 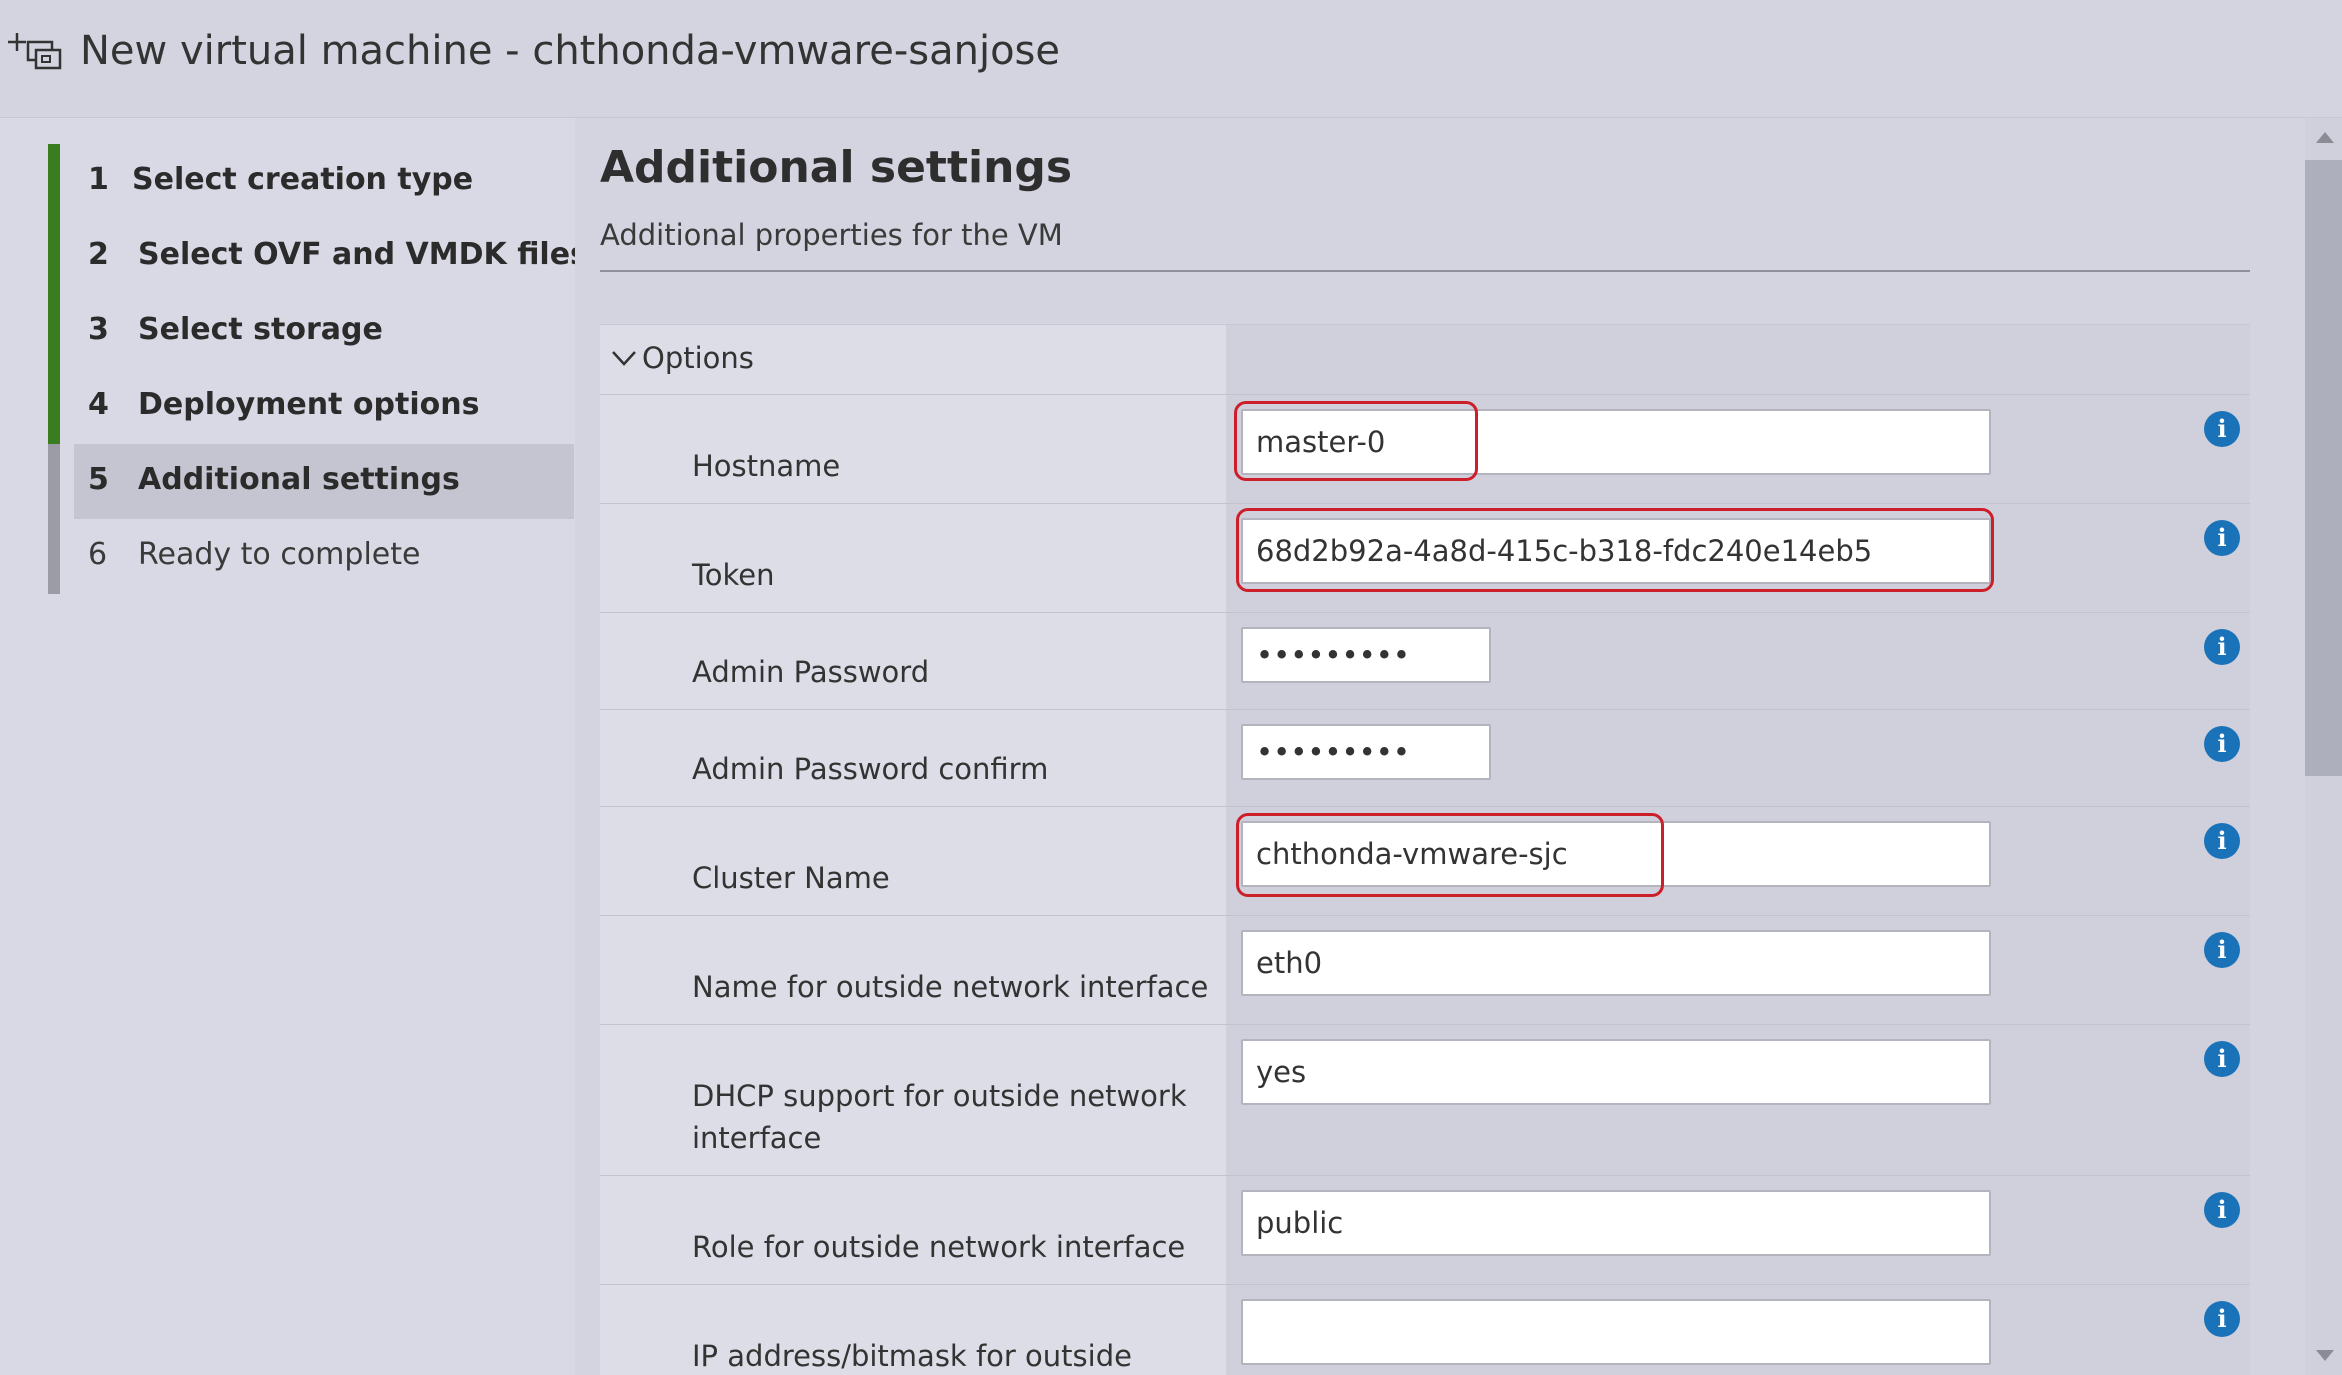 What do you see at coordinates (2325, 137) in the screenshot?
I see `scroll-up-arrow-icon` at bounding box center [2325, 137].